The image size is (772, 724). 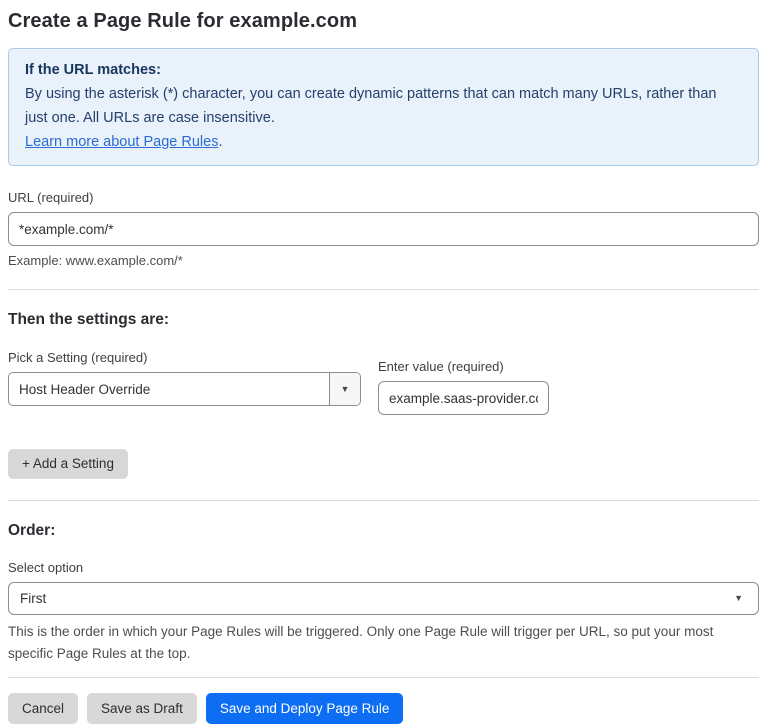 What do you see at coordinates (51, 197) in the screenshot?
I see `url-field-label: URL (required)` at bounding box center [51, 197].